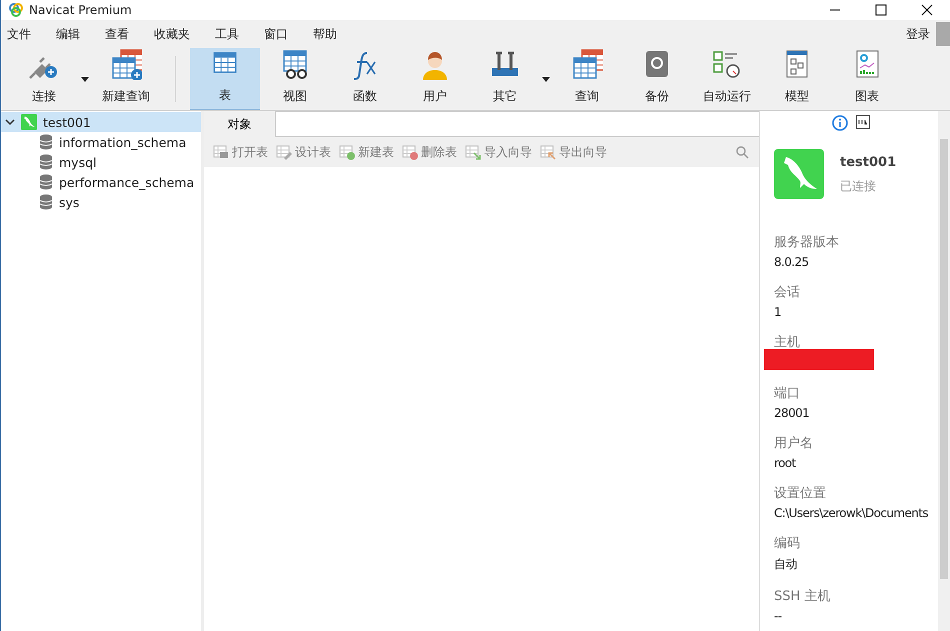  I want to click on toolbar-button: 新建查询, so click(126, 79).